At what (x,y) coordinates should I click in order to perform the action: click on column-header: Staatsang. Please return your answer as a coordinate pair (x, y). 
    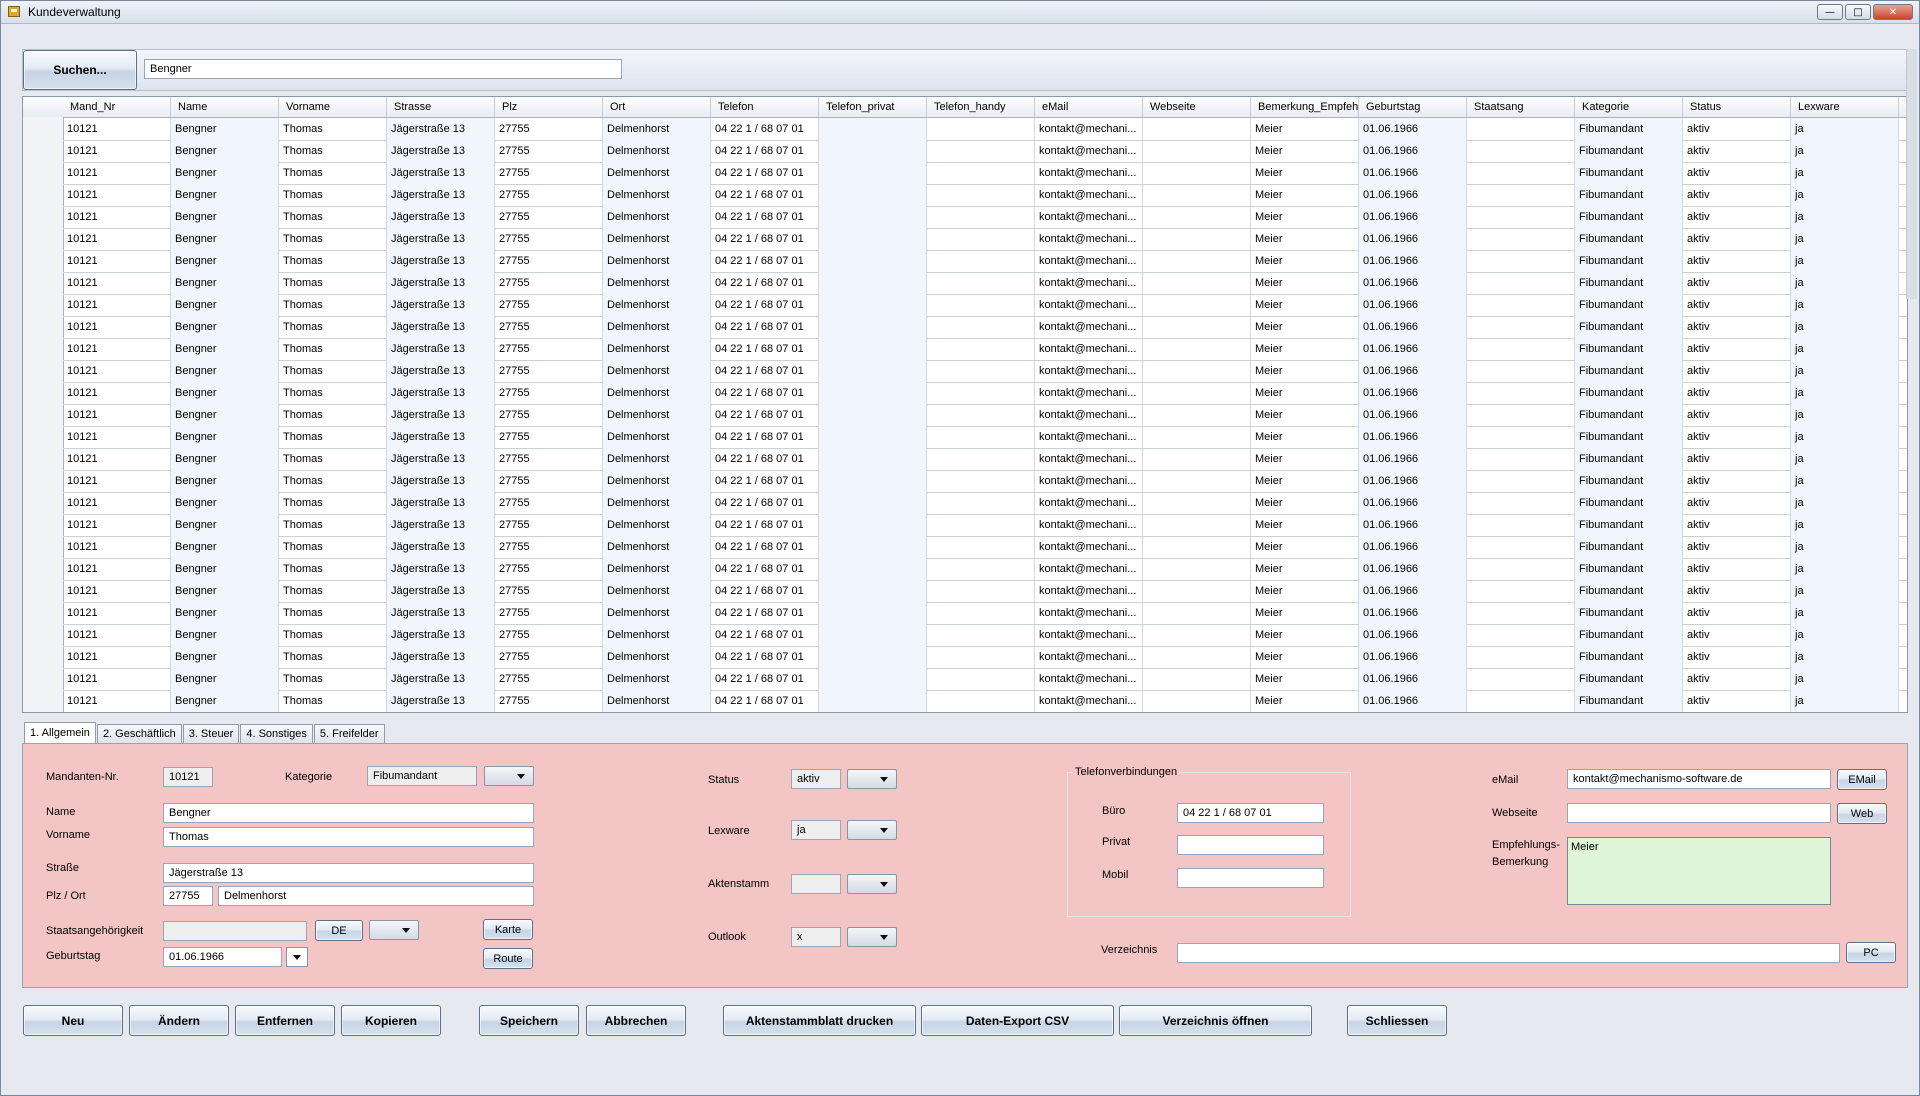
    Looking at the image, I should click on (1521, 107).